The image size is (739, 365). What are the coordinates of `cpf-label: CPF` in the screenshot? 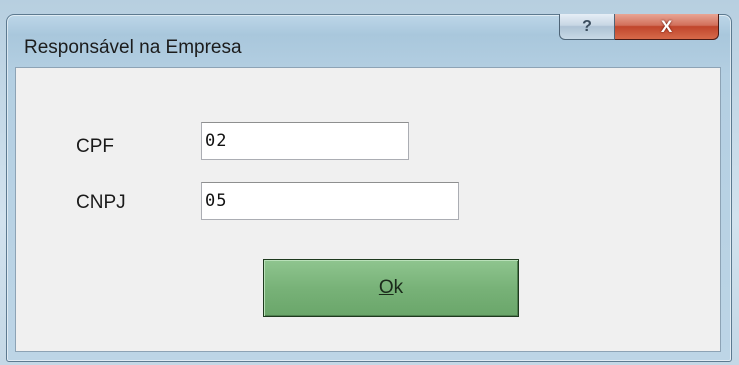 It's located at (95, 146).